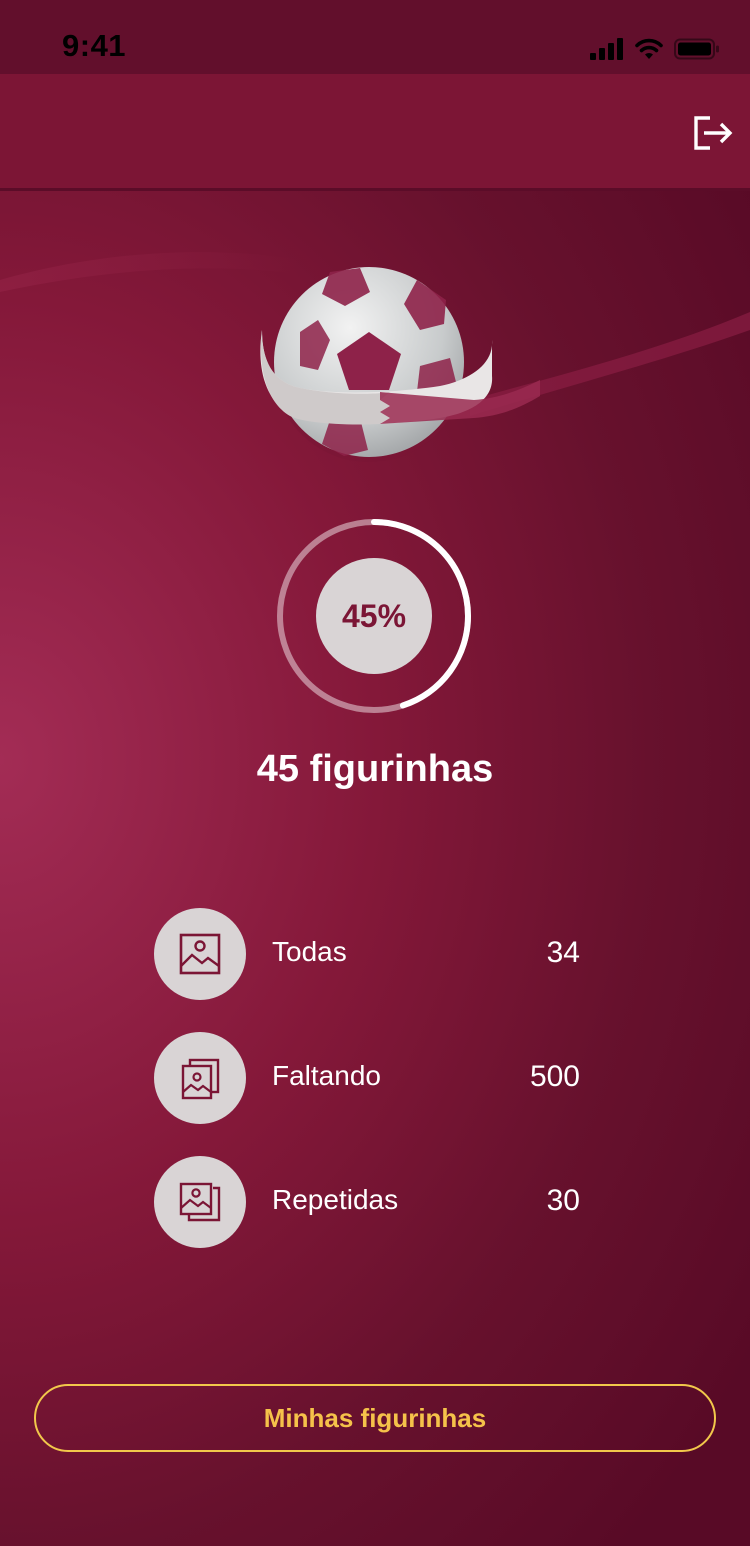  I want to click on stat-value: 34, so click(563, 952).